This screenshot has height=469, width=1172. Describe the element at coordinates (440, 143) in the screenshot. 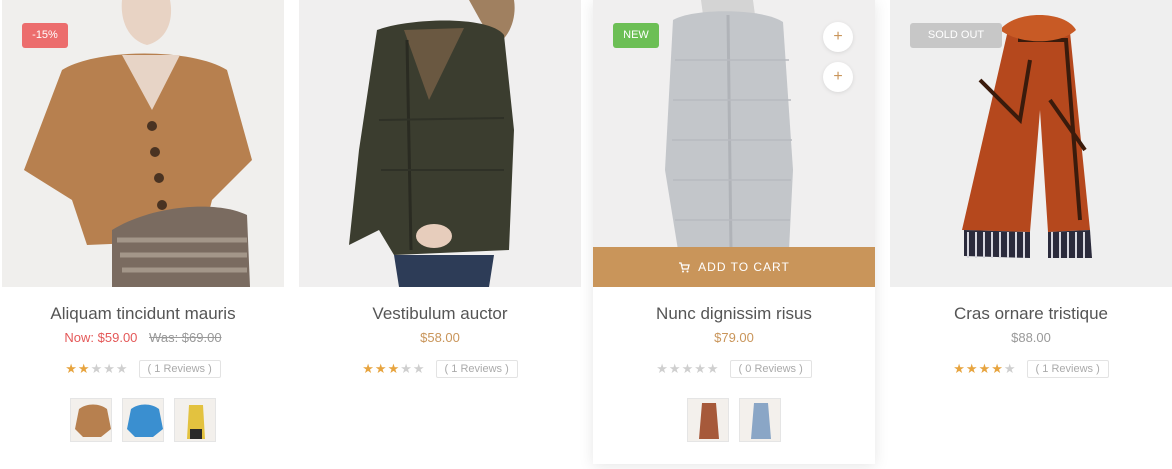

I see `product-image` at that location.